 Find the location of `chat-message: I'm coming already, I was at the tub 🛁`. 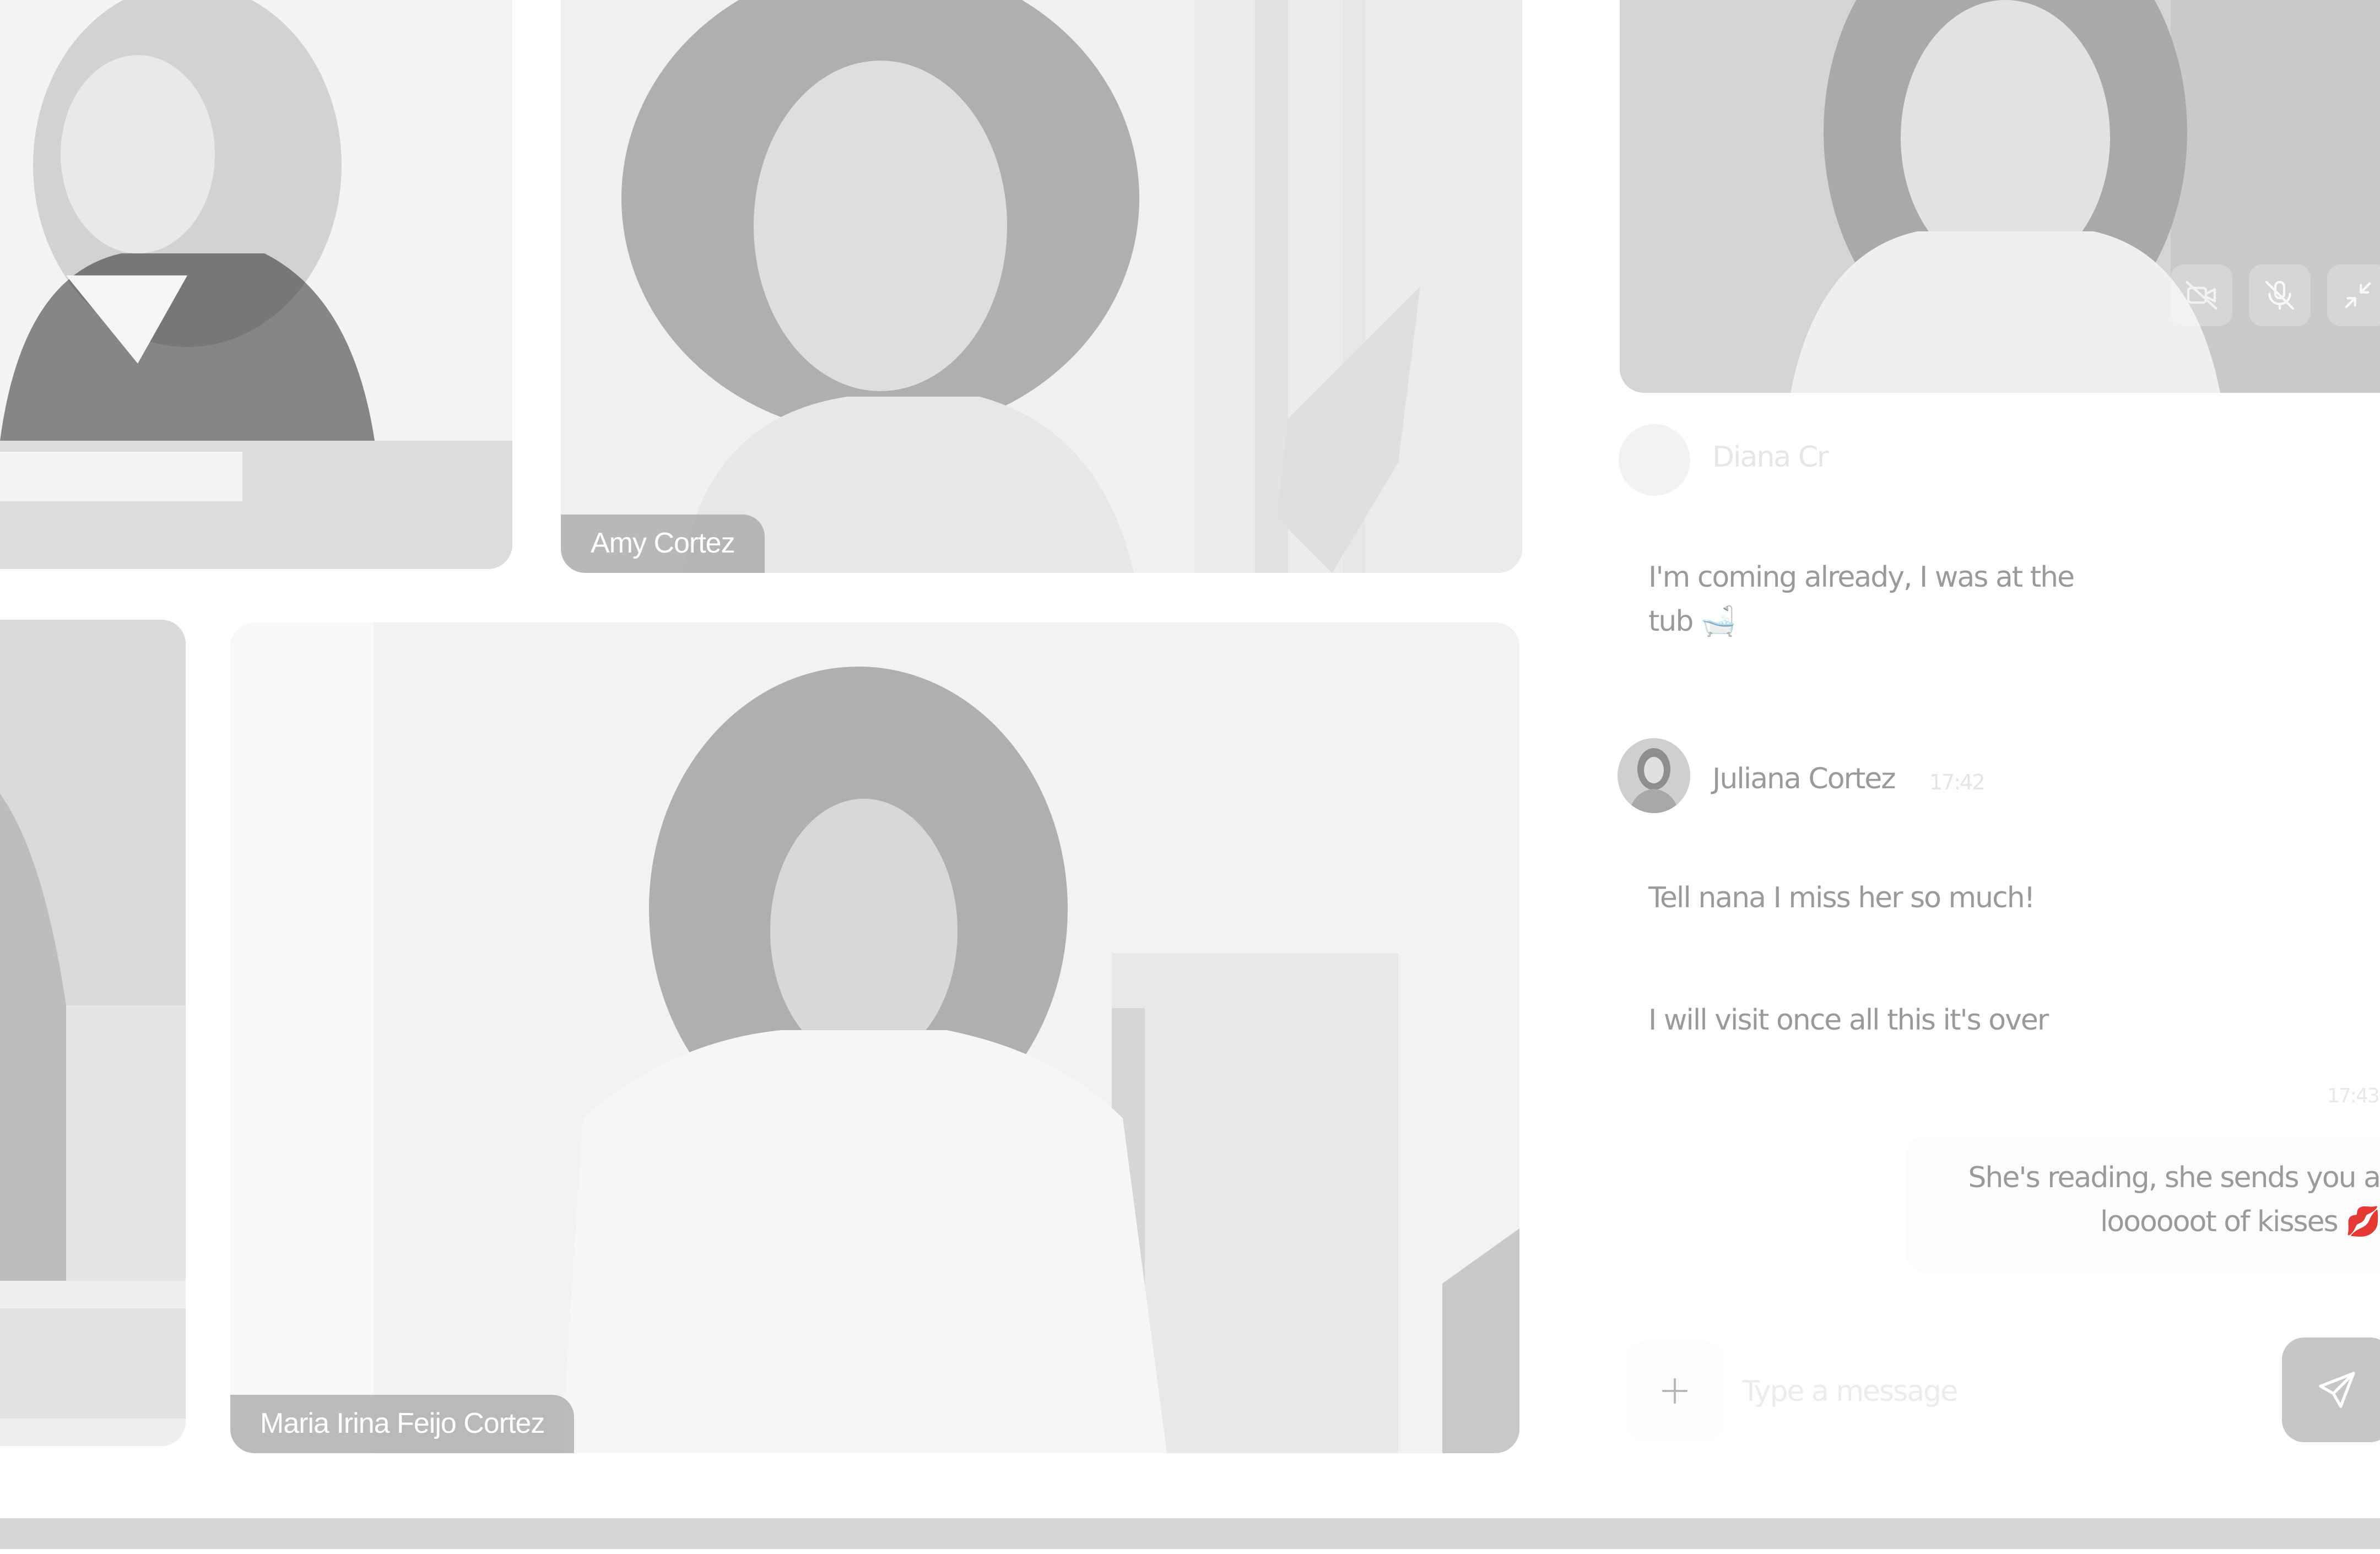

chat-message: I'm coming already, I was at the tub 🛁 is located at coordinates (1861, 599).